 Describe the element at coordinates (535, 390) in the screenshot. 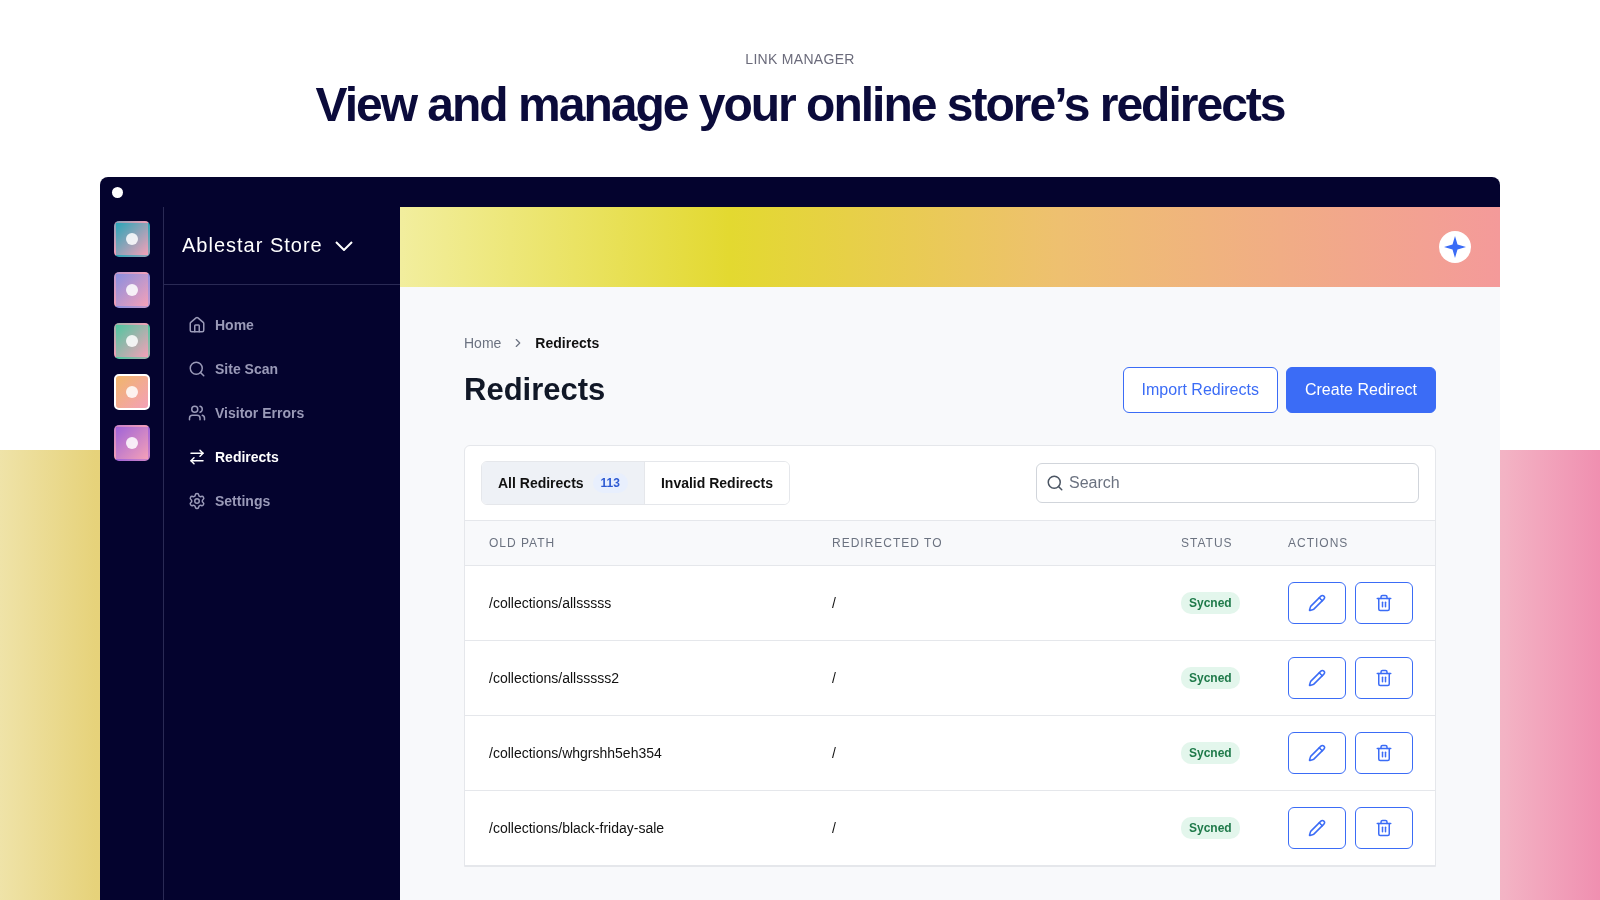

I see `page-title: Redirects` at that location.